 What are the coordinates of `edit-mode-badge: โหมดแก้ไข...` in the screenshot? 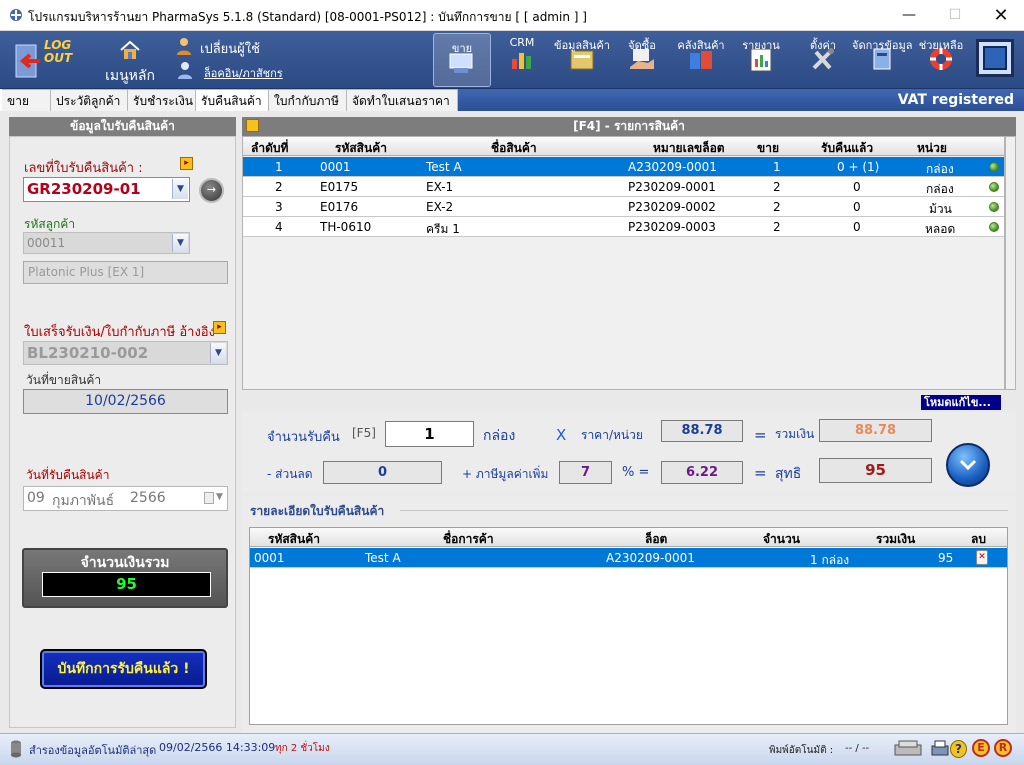 It's located at (961, 402).